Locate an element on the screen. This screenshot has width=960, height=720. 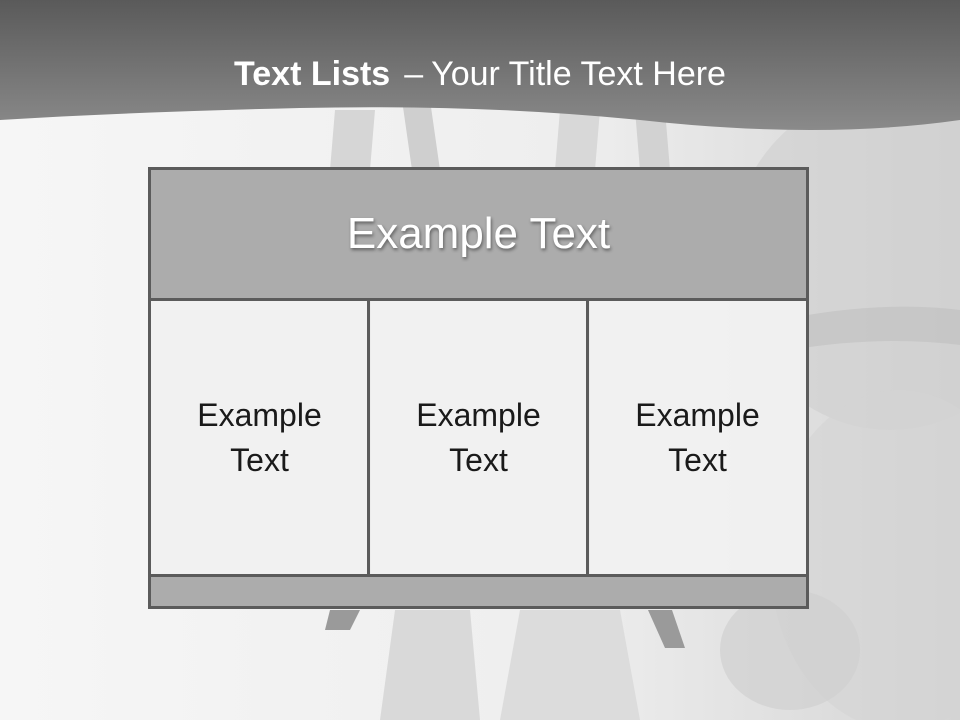
column-2-line-2: Text is located at coordinates (478, 459).